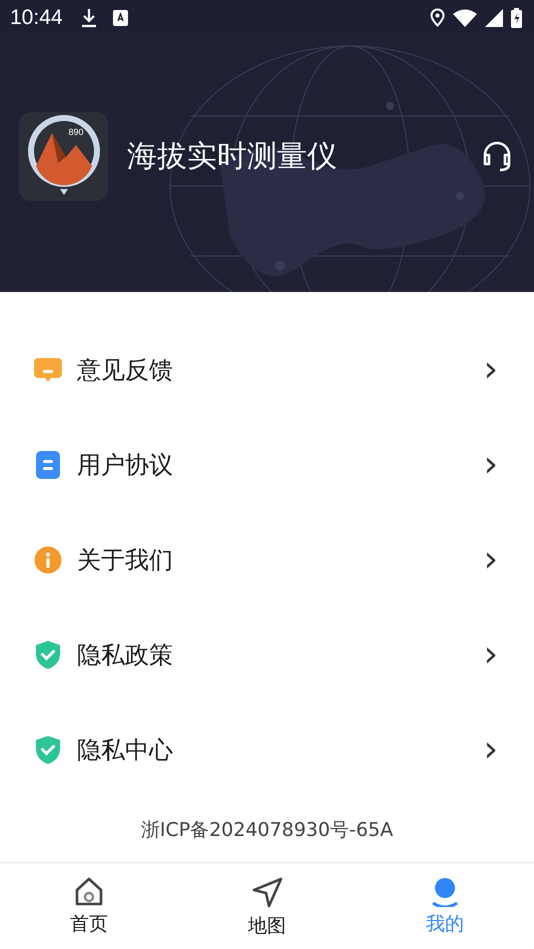 The height and width of the screenshot is (949, 534). I want to click on menu-item: 隐私中心 ›, so click(267, 750).